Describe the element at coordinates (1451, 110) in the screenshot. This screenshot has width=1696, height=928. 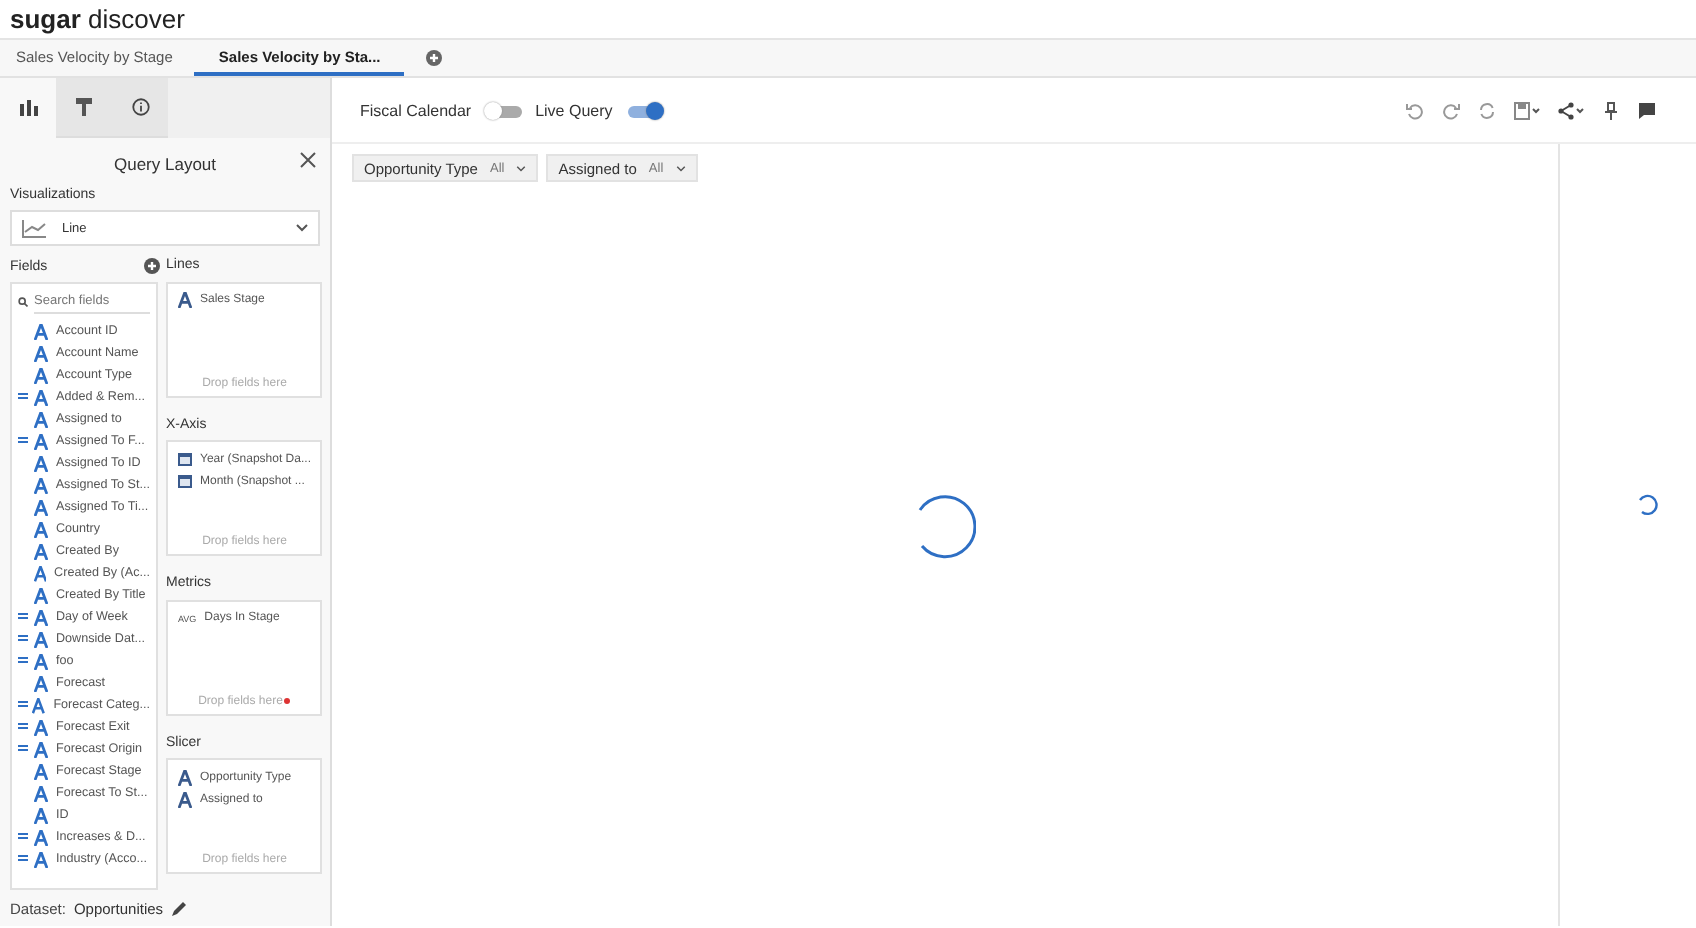
I see `redo-icon` at that location.